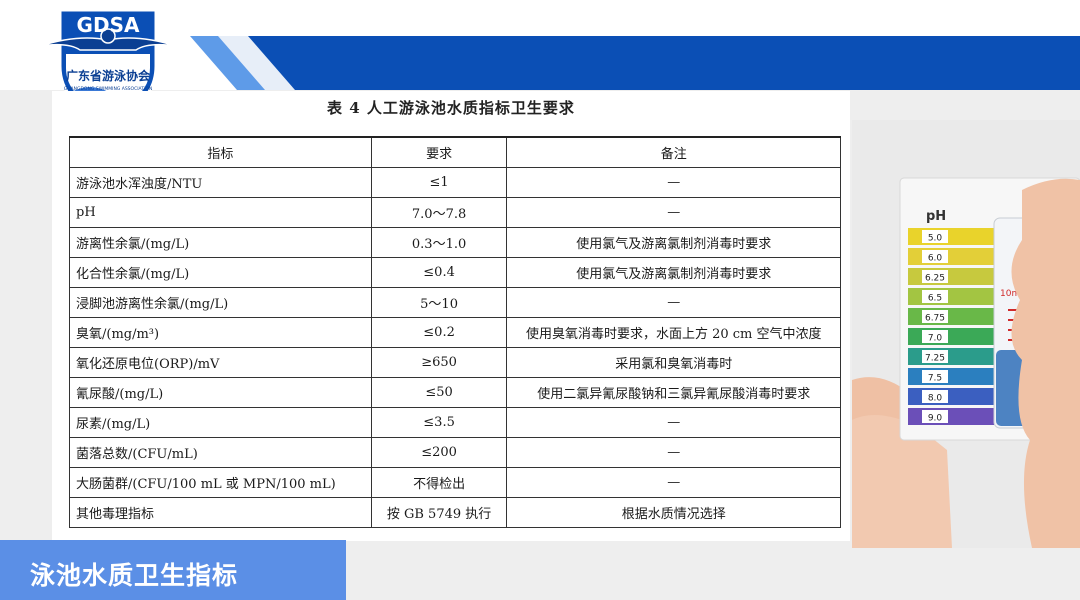 Image resolution: width=1080 pixels, height=600 pixels. What do you see at coordinates (220, 512) in the screenshot?
I see `cell-indicator: 其他毒理指标` at bounding box center [220, 512].